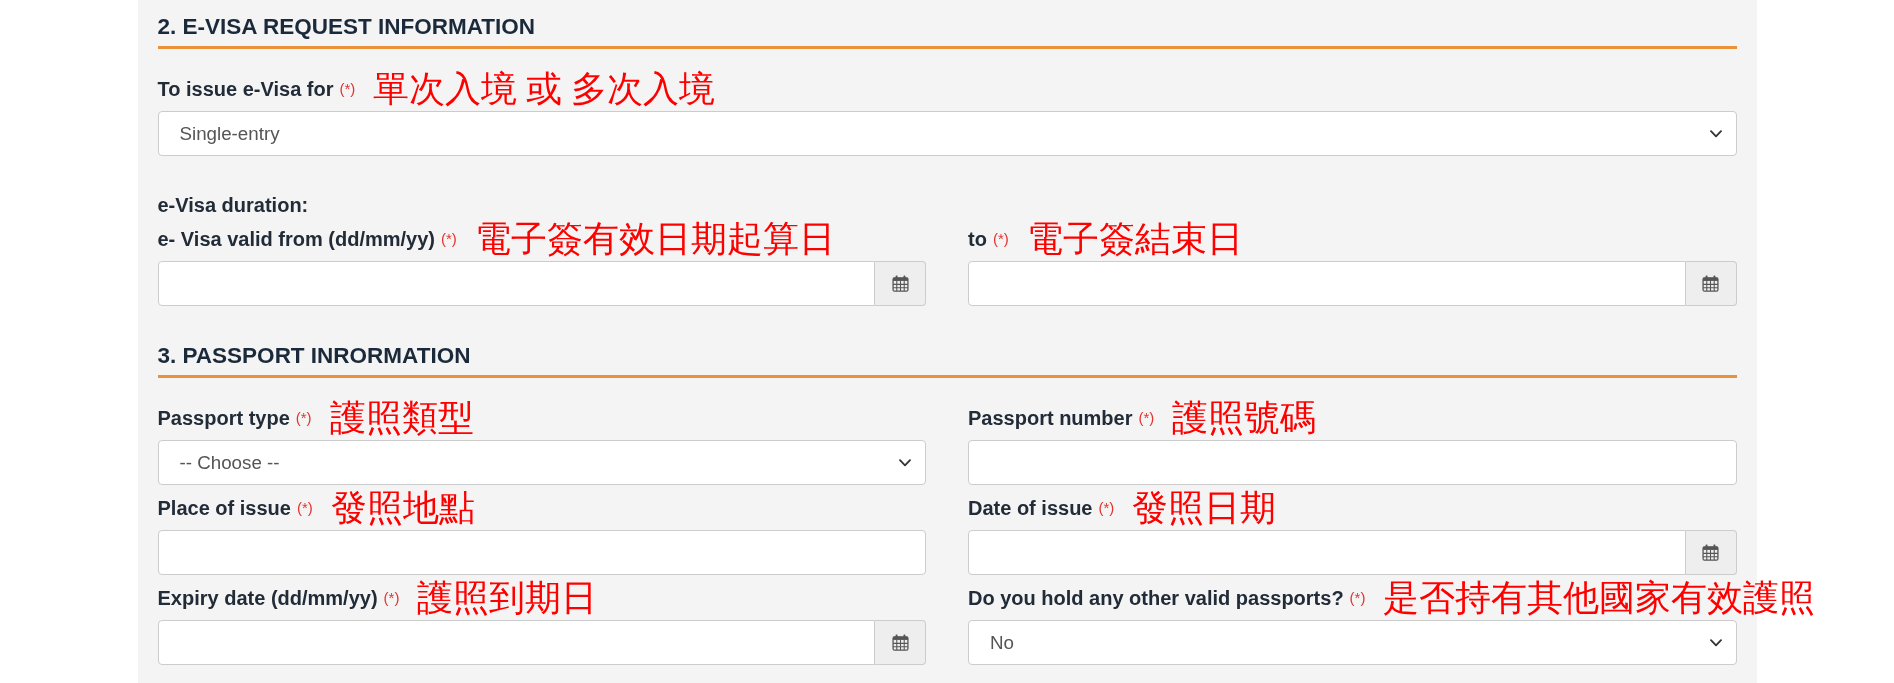 The image size is (1894, 683). I want to click on select-field: -- Choose --, so click(541, 462).